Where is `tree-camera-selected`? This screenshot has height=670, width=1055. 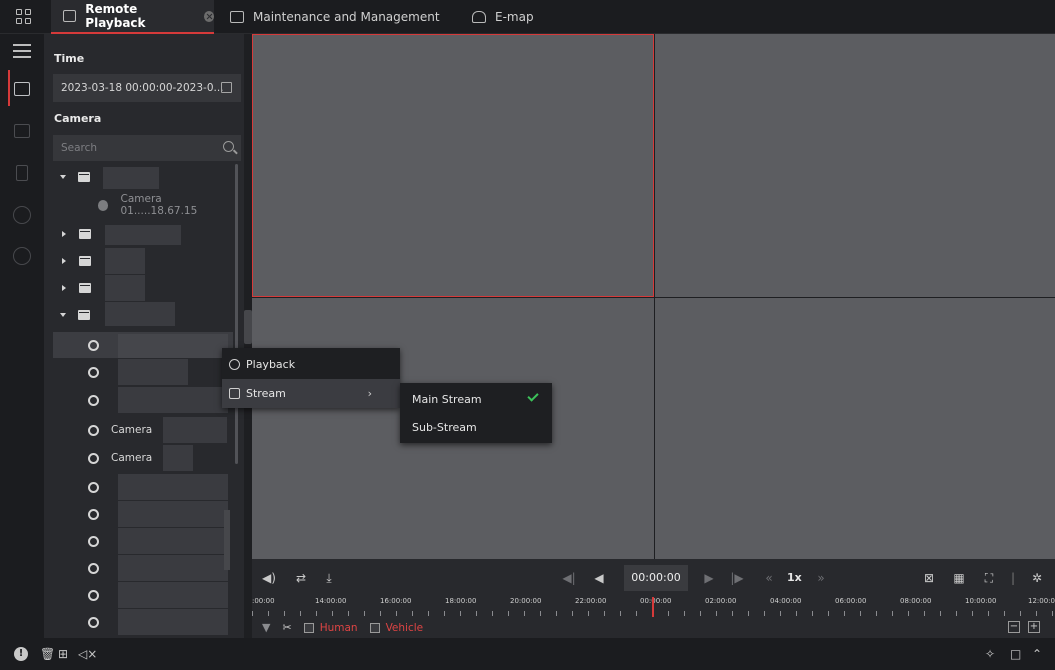
tree-camera-selected is located at coordinates (143, 345).